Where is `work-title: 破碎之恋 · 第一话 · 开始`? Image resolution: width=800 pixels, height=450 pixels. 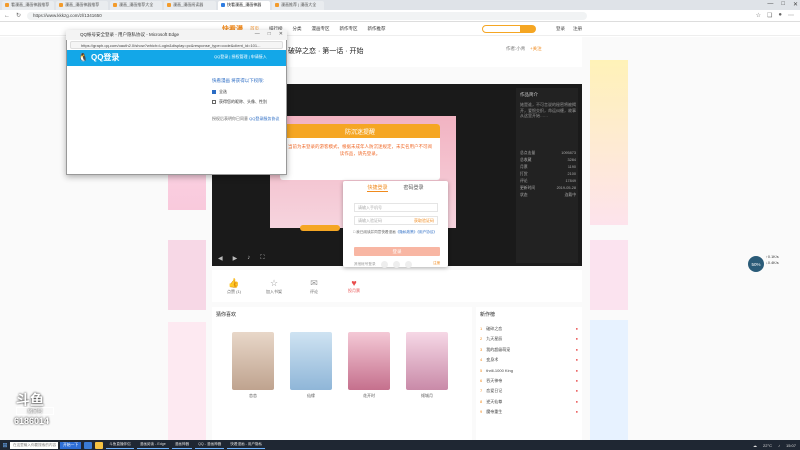 work-title: 破碎之恋 · 第一话 · 开始 is located at coordinates (326, 51).